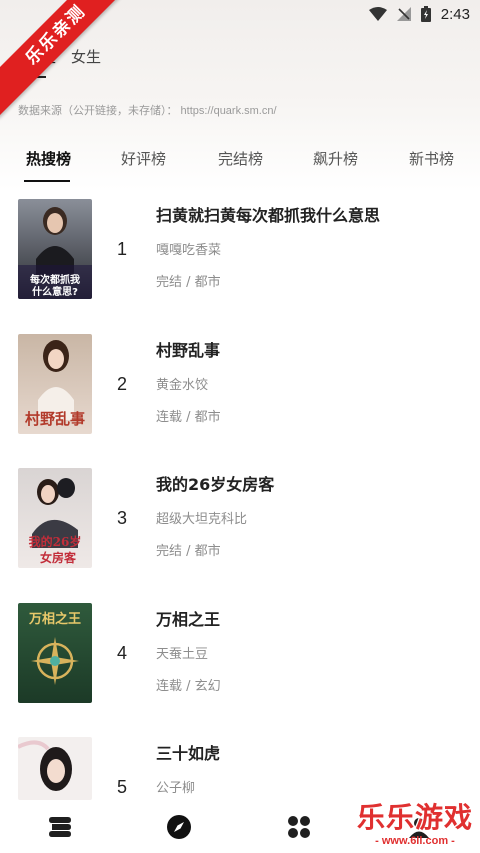 This screenshot has width=480, height=853. What do you see at coordinates (415, 841) in the screenshot?
I see `watermark-url: - www.6ll.com -` at bounding box center [415, 841].